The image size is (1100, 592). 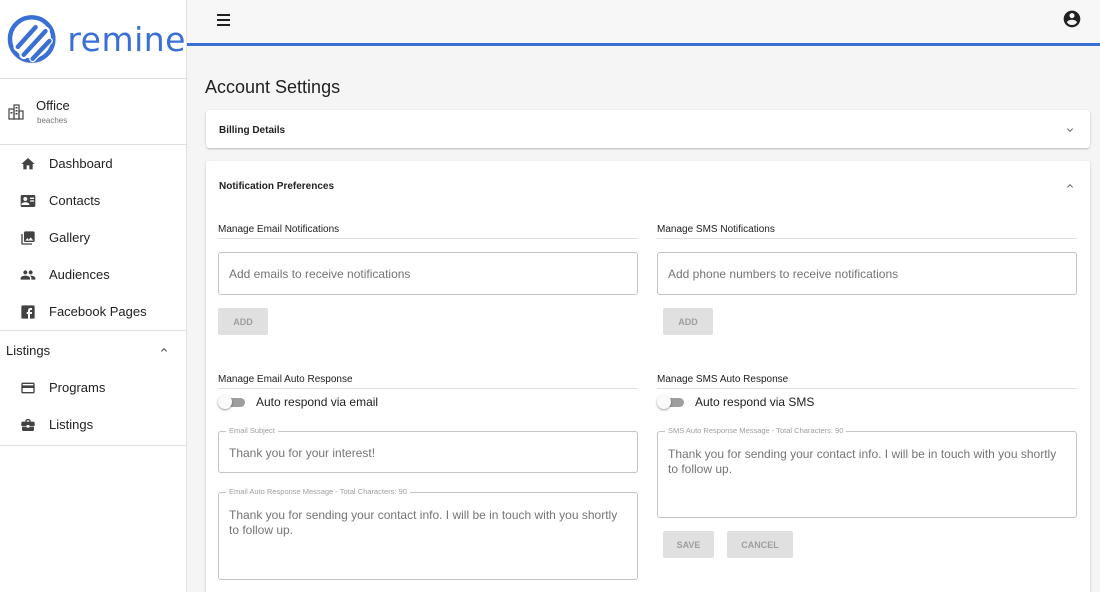 What do you see at coordinates (226, 20) in the screenshot?
I see `hamburger-icon` at bounding box center [226, 20].